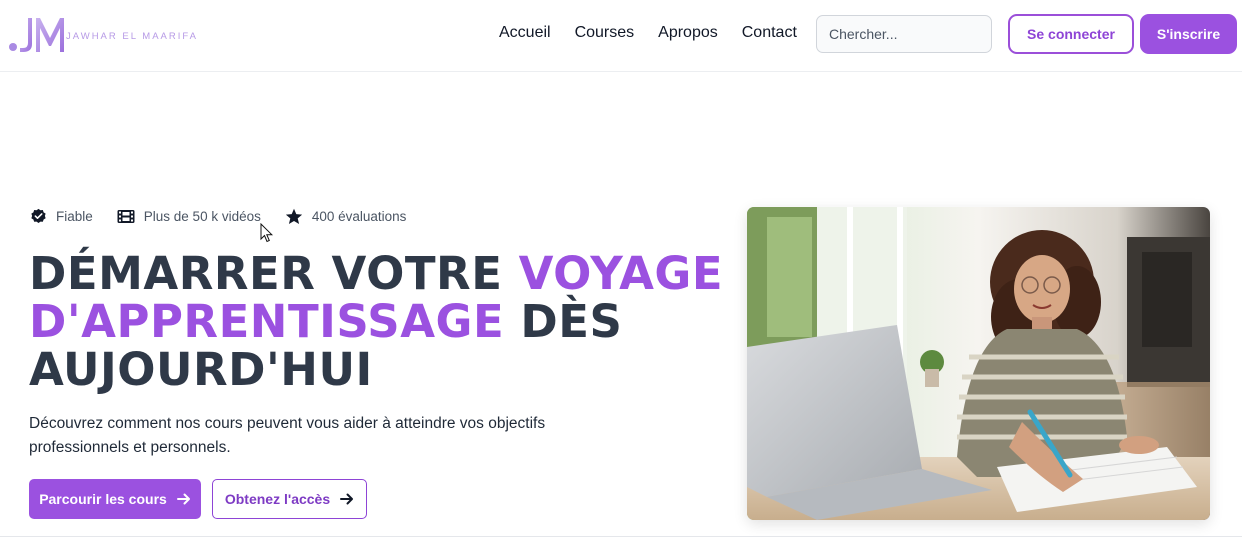 The width and height of the screenshot is (1242, 538). What do you see at coordinates (525, 33) in the screenshot?
I see `nav-link-accueil: Accueil` at bounding box center [525, 33].